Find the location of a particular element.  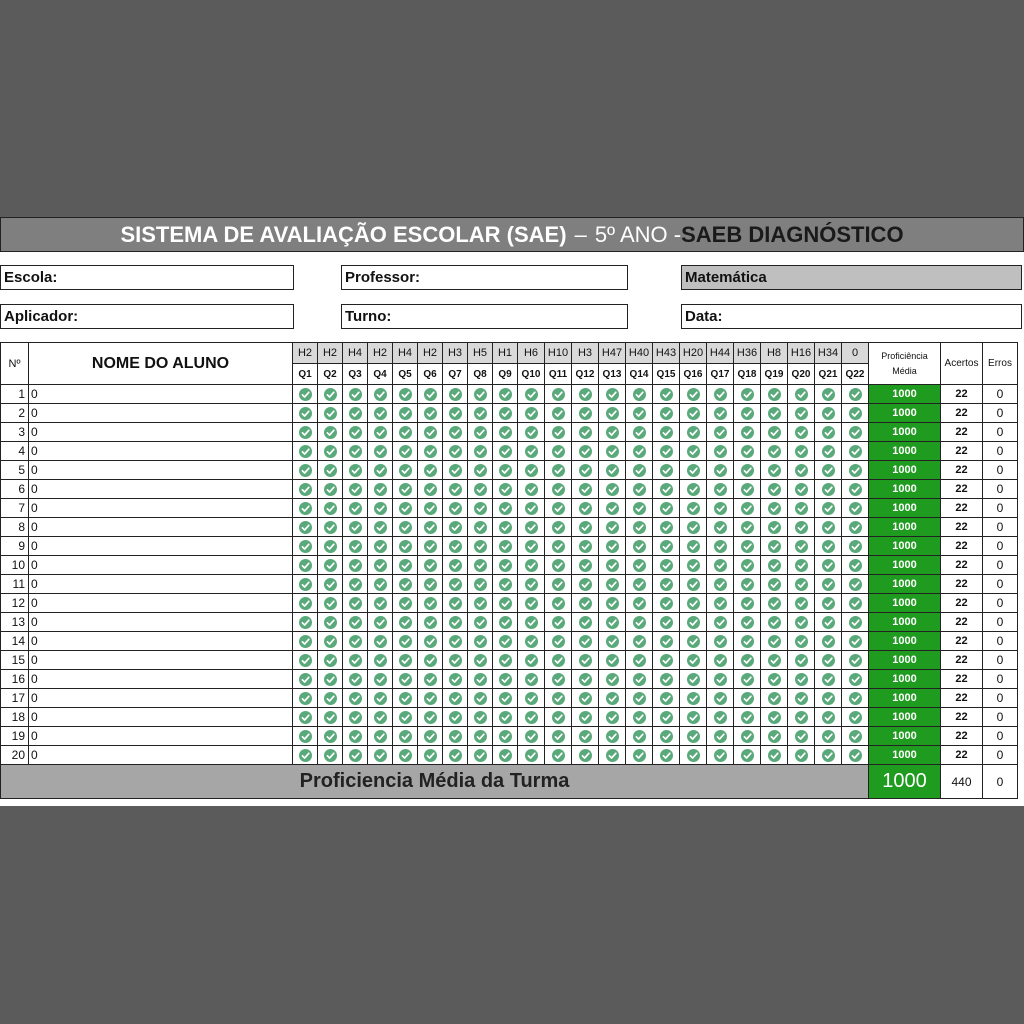

aplicador-field: Aplicador: is located at coordinates (147, 316).